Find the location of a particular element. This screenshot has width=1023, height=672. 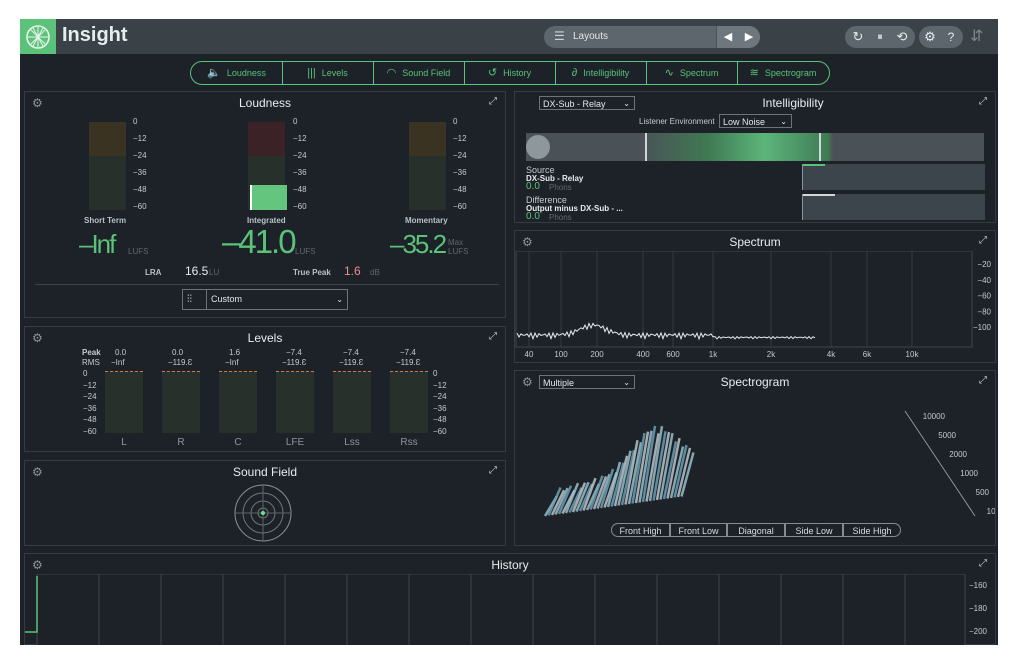

intelligibility-preset-dropdown: DX-Sub - Relay ⌄ is located at coordinates (587, 103).